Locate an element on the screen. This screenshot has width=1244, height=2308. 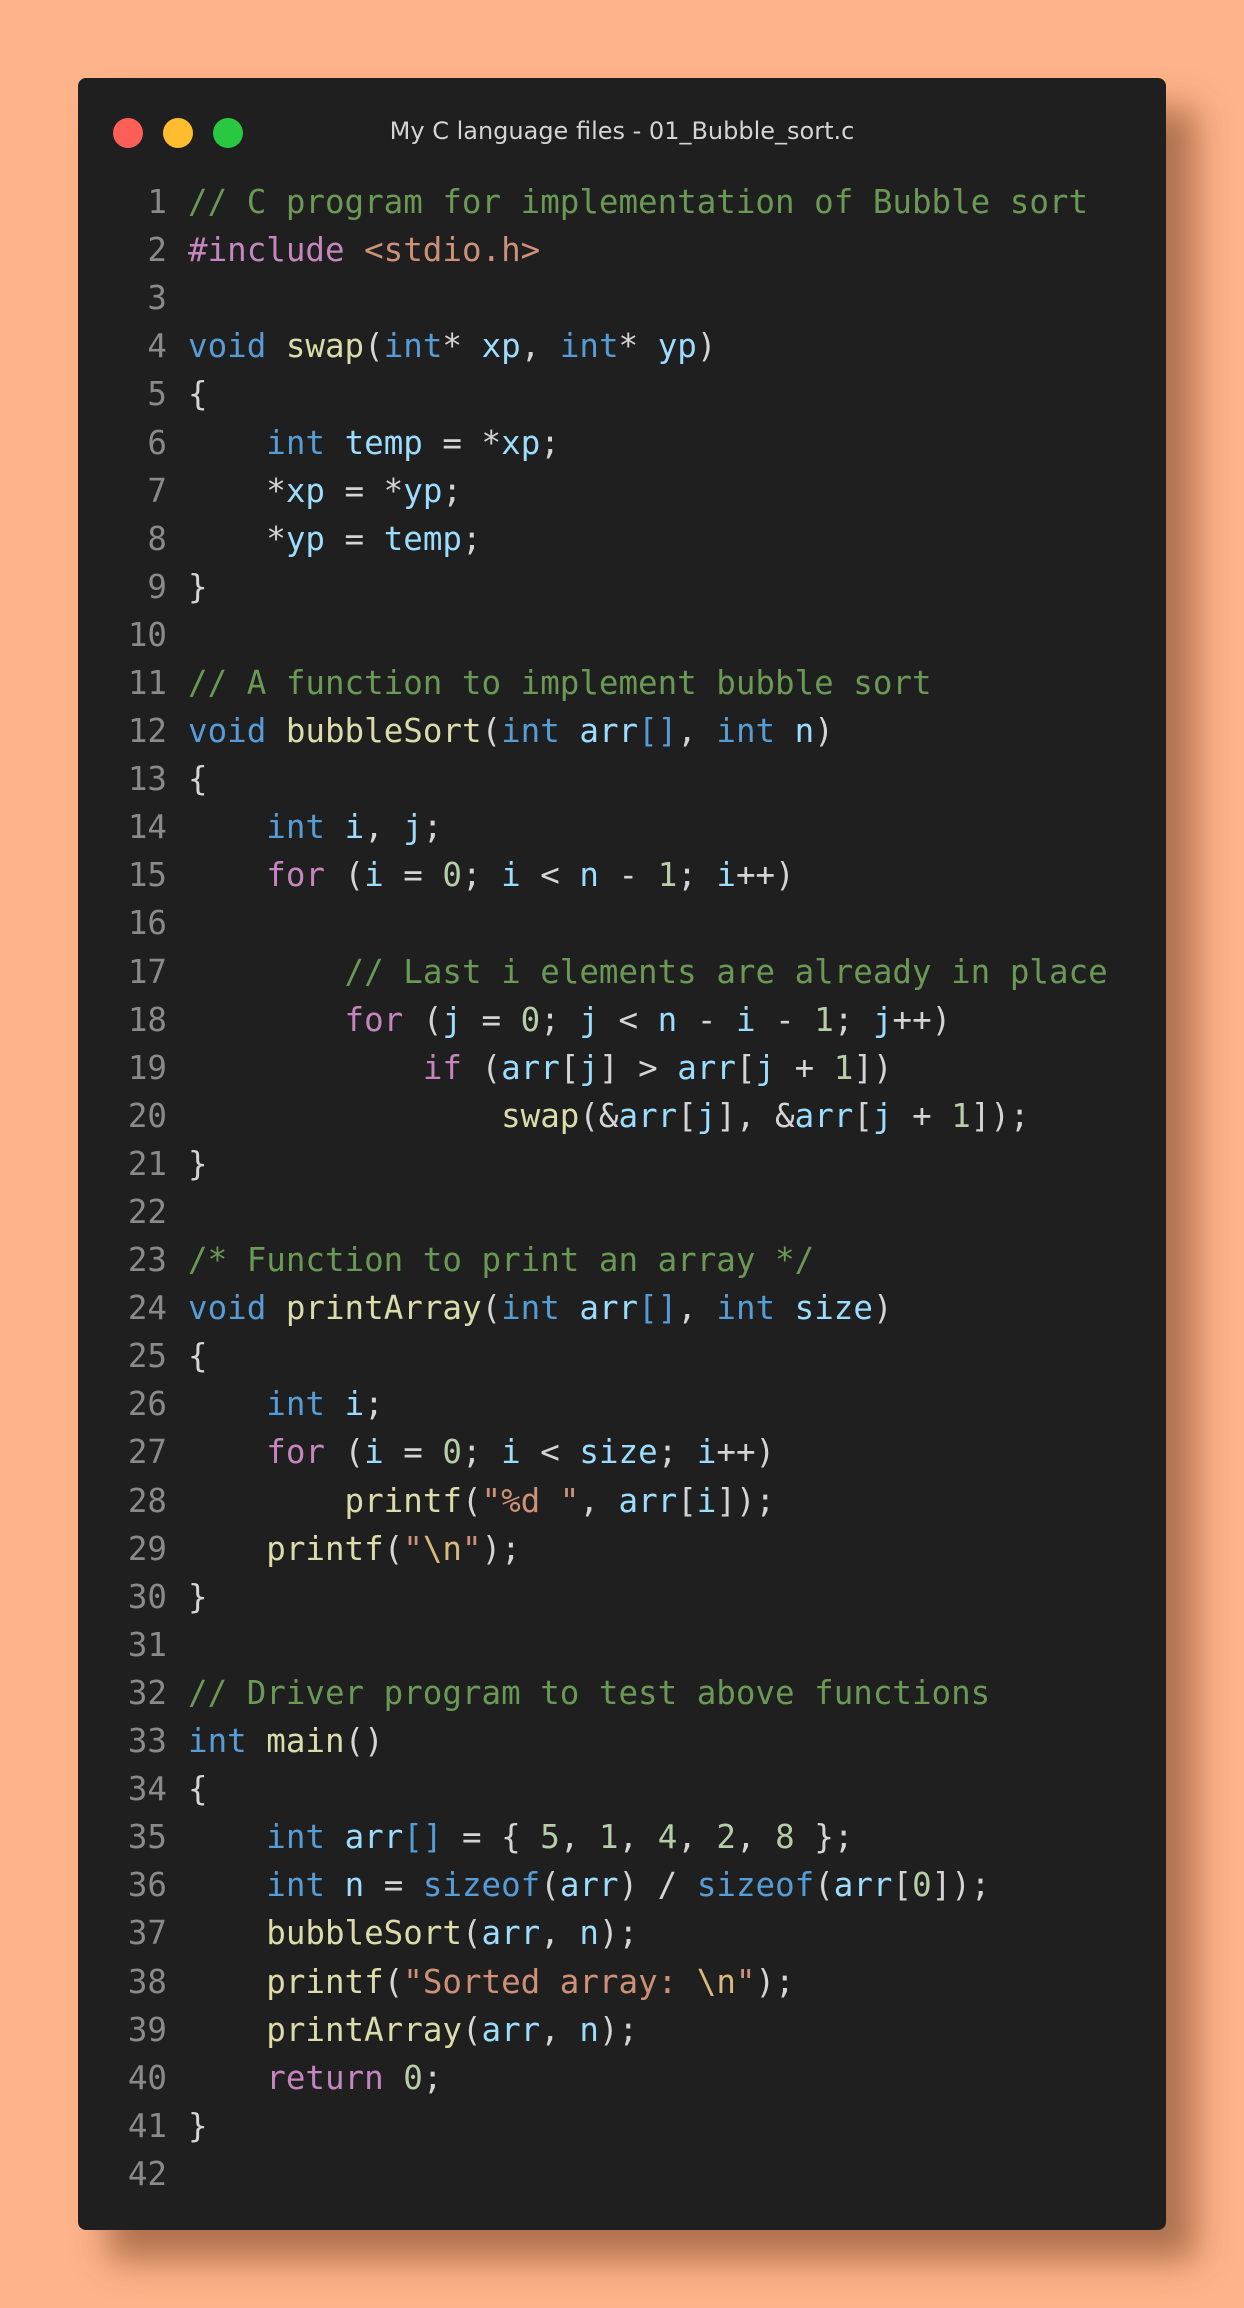
code-token: [ is located at coordinates (687, 1115).